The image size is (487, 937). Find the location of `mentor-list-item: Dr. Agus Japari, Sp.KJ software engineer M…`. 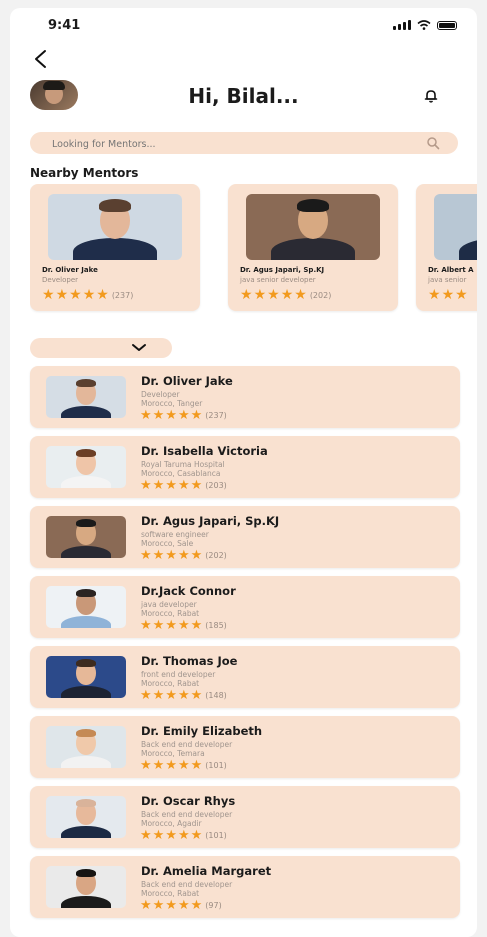

mentor-list-item: Dr. Agus Japari, Sp.KJ software engineer M… is located at coordinates (245, 537).